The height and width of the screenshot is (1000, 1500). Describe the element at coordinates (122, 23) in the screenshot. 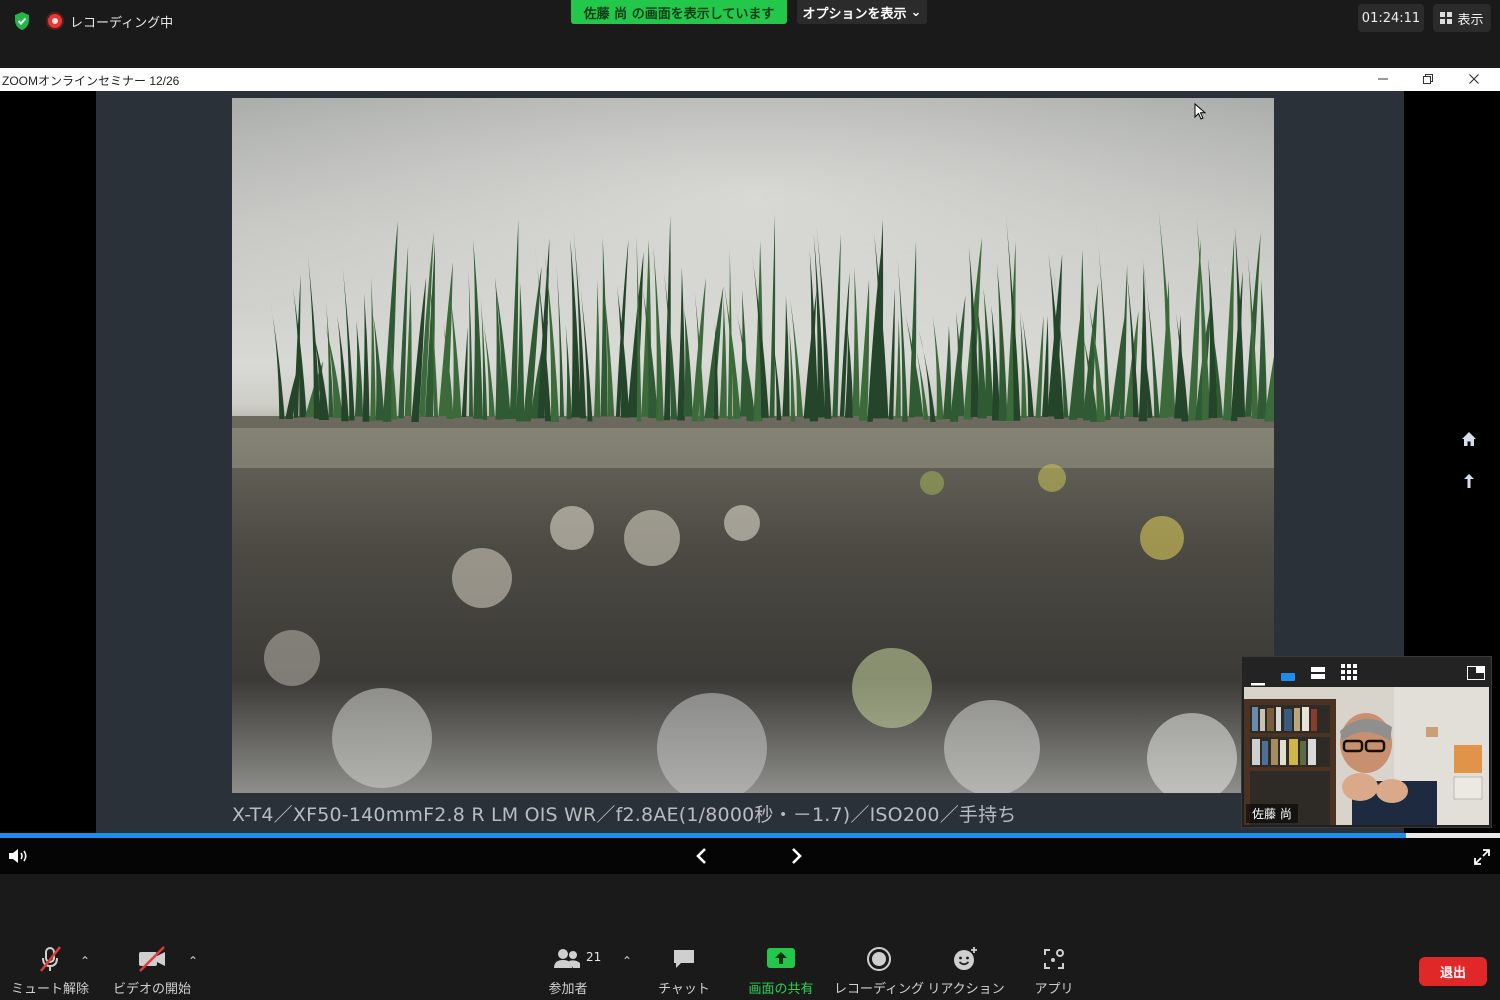

I see `recording-label: レコーディング中` at that location.